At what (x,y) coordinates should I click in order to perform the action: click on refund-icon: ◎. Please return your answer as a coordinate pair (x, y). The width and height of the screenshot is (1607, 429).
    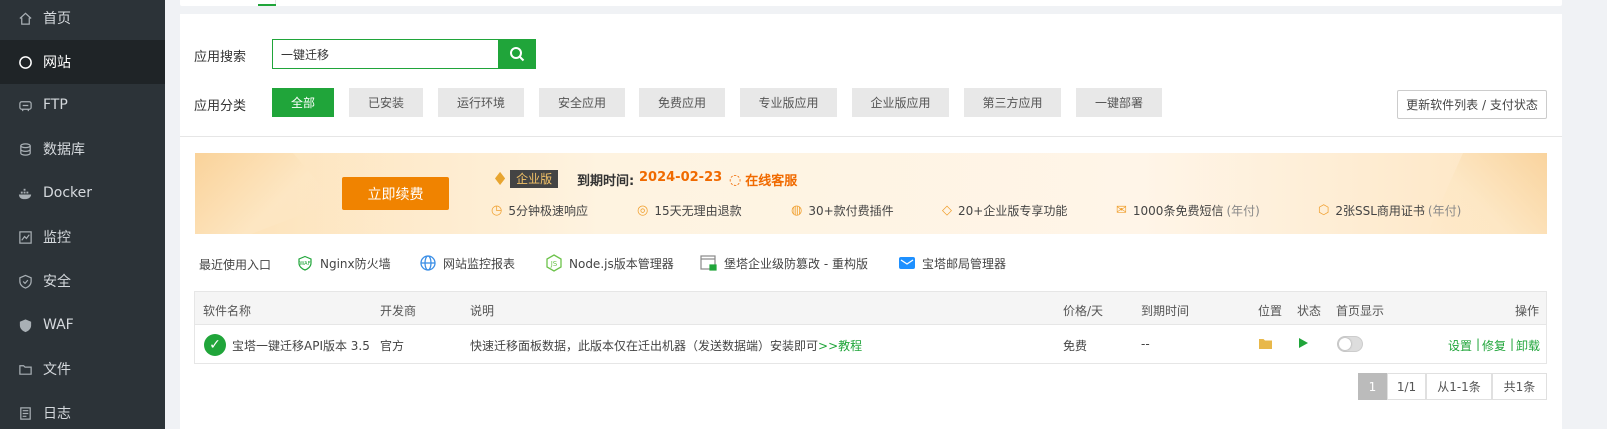
    Looking at the image, I should click on (643, 210).